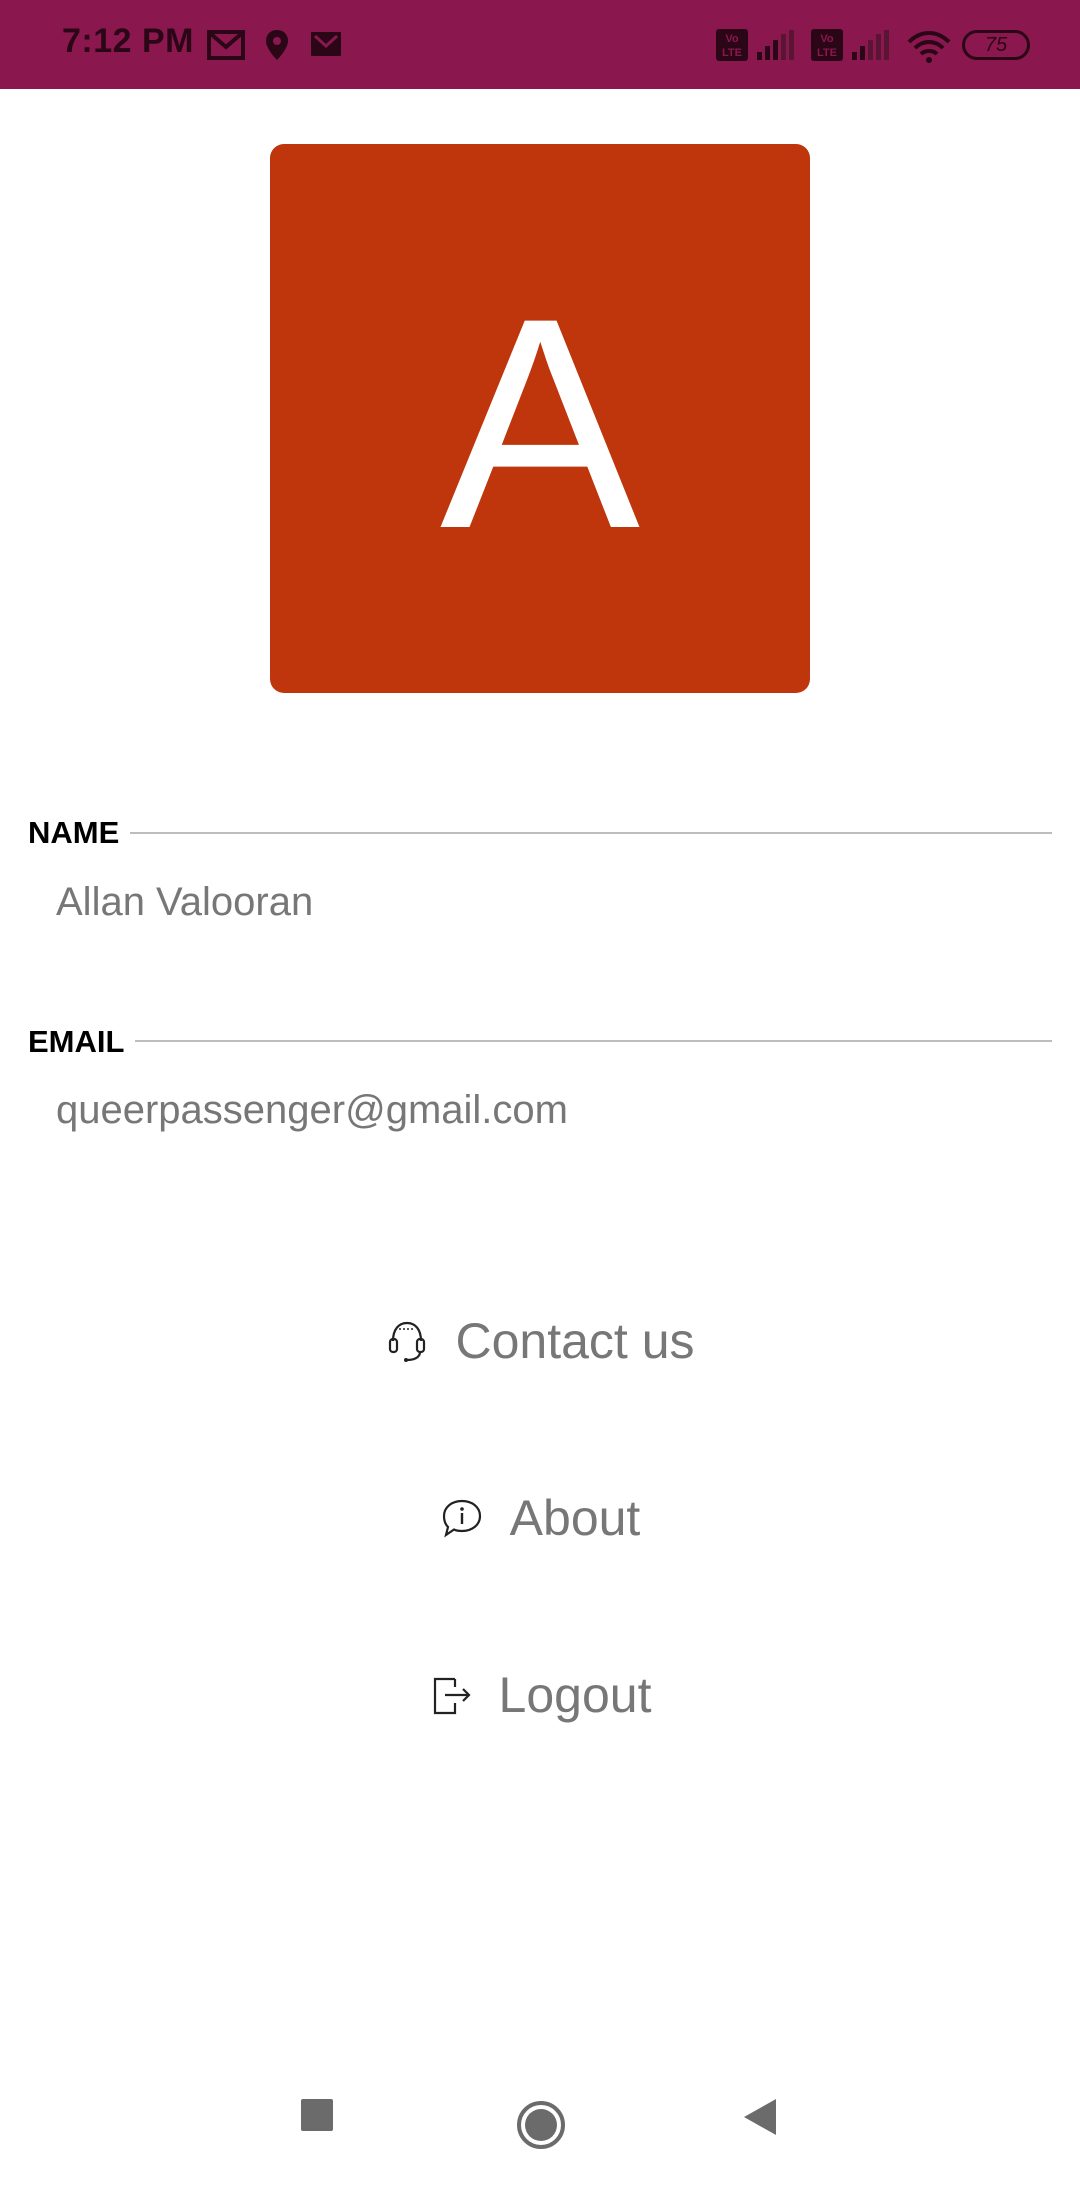  I want to click on battery-icon: 75, so click(996, 45).